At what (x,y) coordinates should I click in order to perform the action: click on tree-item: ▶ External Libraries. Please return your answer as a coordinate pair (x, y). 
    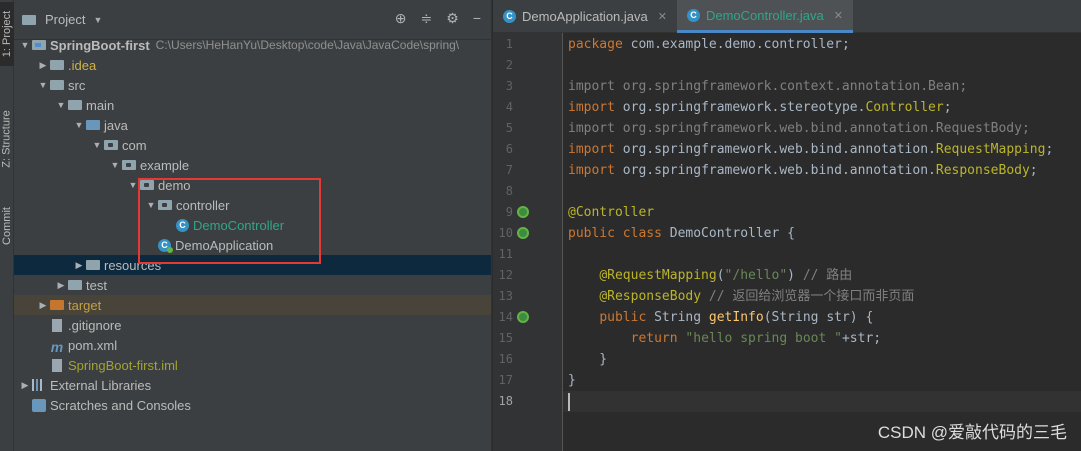
    Looking at the image, I should click on (252, 385).